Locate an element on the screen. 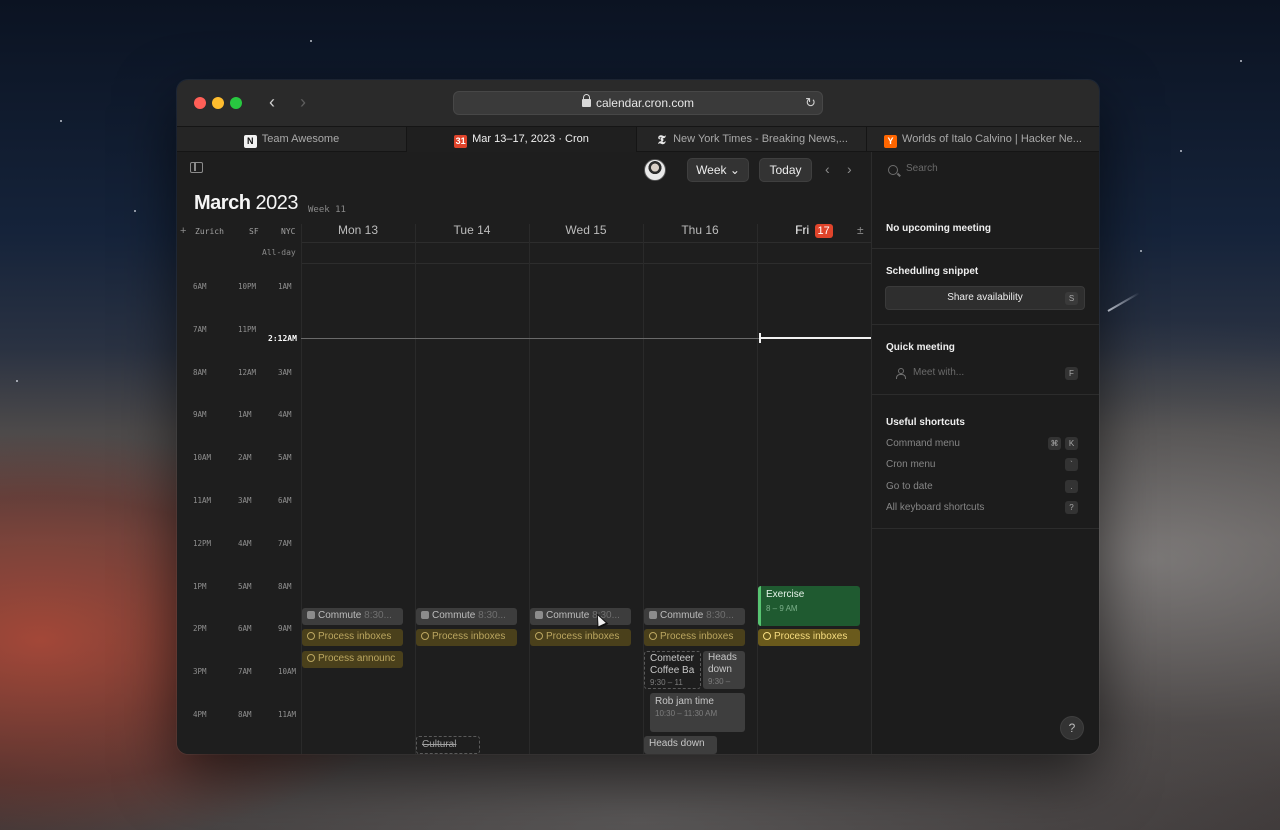  grid-line is located at coordinates (415, 489).